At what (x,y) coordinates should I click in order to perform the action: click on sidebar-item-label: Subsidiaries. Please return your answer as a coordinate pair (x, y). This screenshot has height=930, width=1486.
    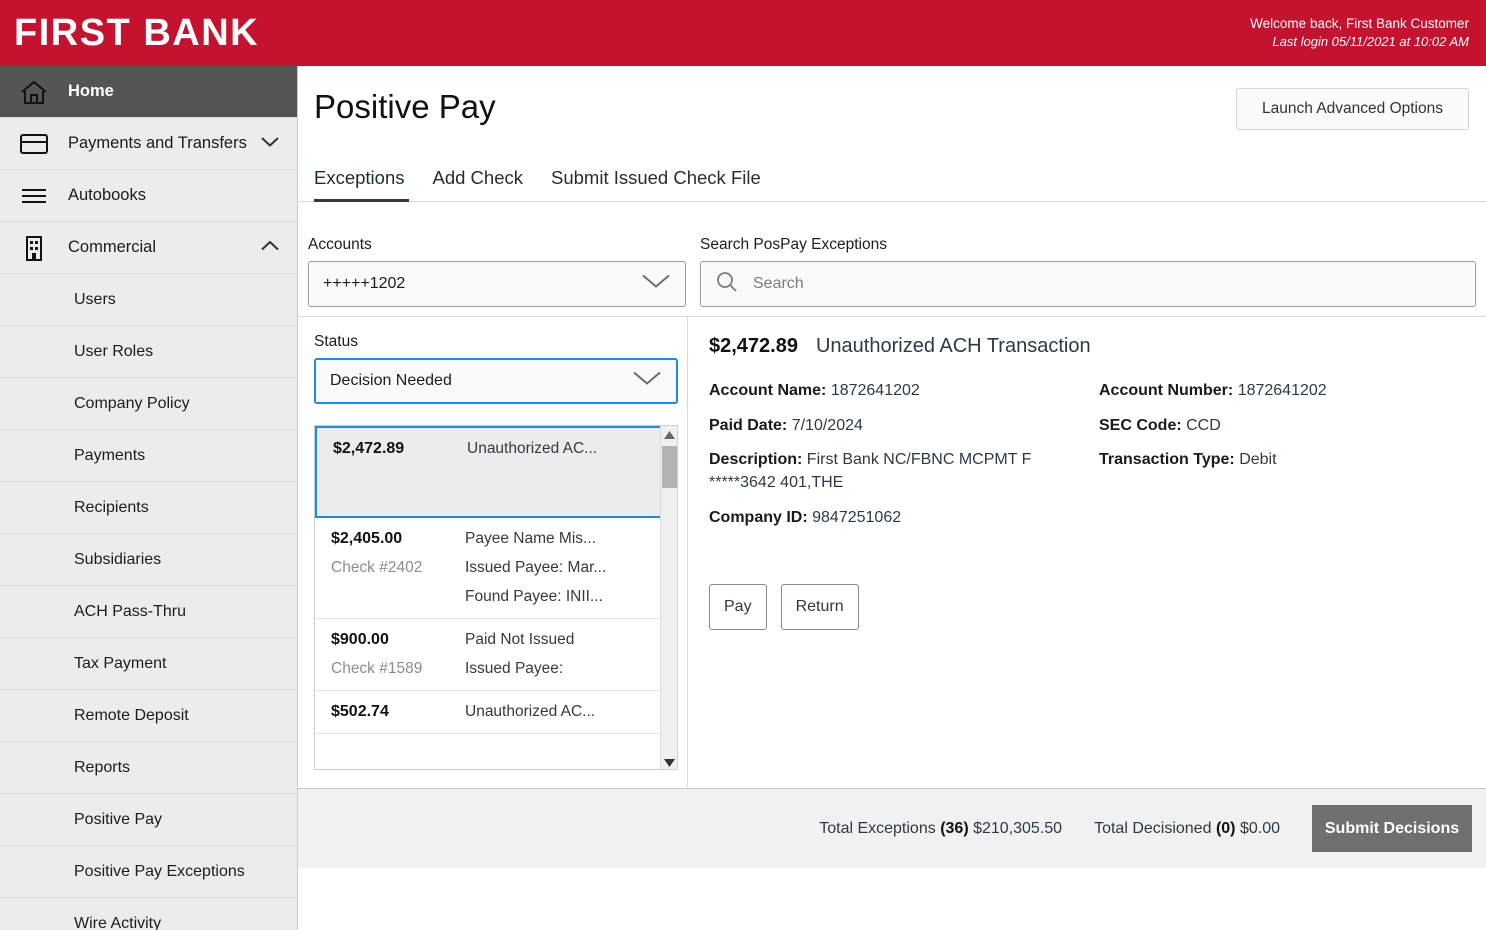
    Looking at the image, I should click on (118, 559).